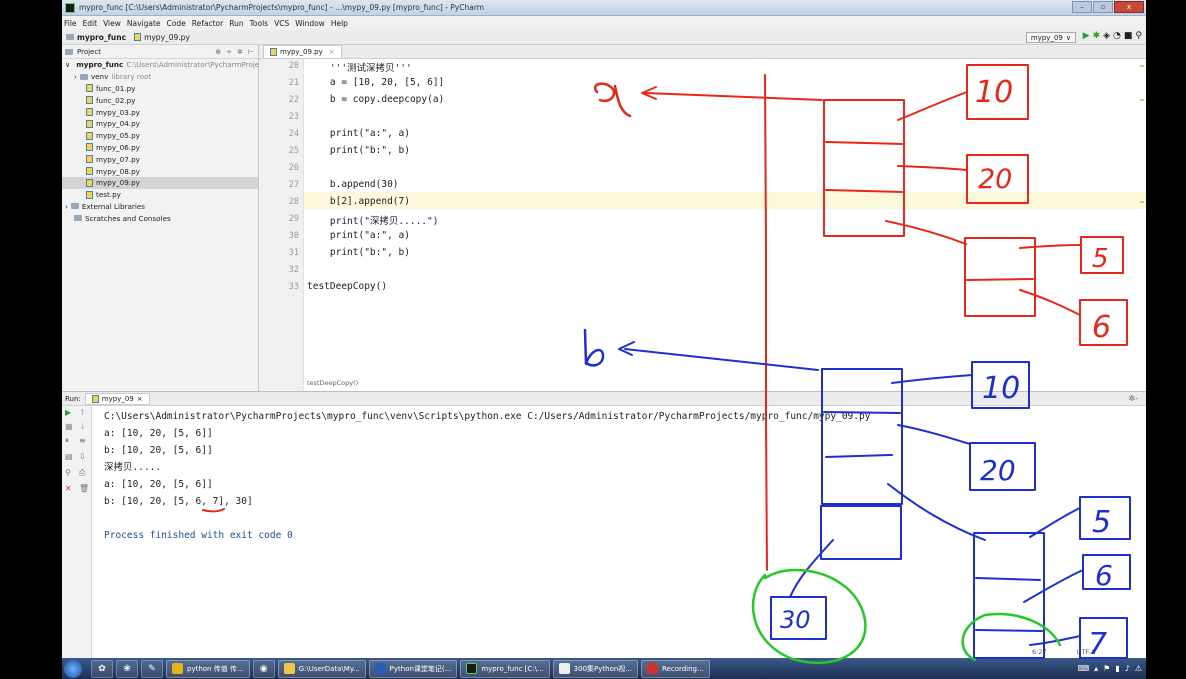  What do you see at coordinates (310, 23) in the screenshot?
I see `menu-window: Window` at bounding box center [310, 23].